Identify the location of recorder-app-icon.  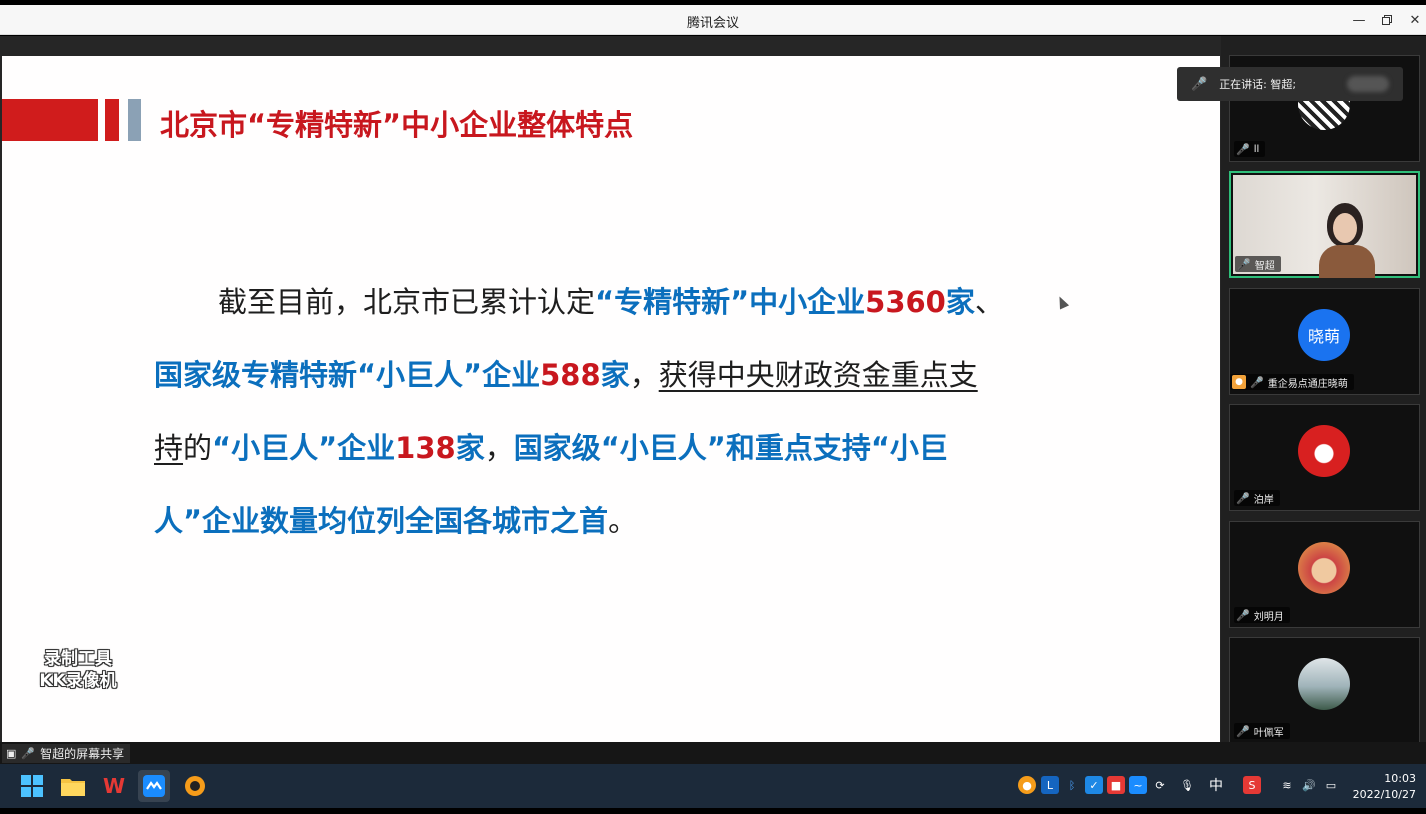
(195, 786).